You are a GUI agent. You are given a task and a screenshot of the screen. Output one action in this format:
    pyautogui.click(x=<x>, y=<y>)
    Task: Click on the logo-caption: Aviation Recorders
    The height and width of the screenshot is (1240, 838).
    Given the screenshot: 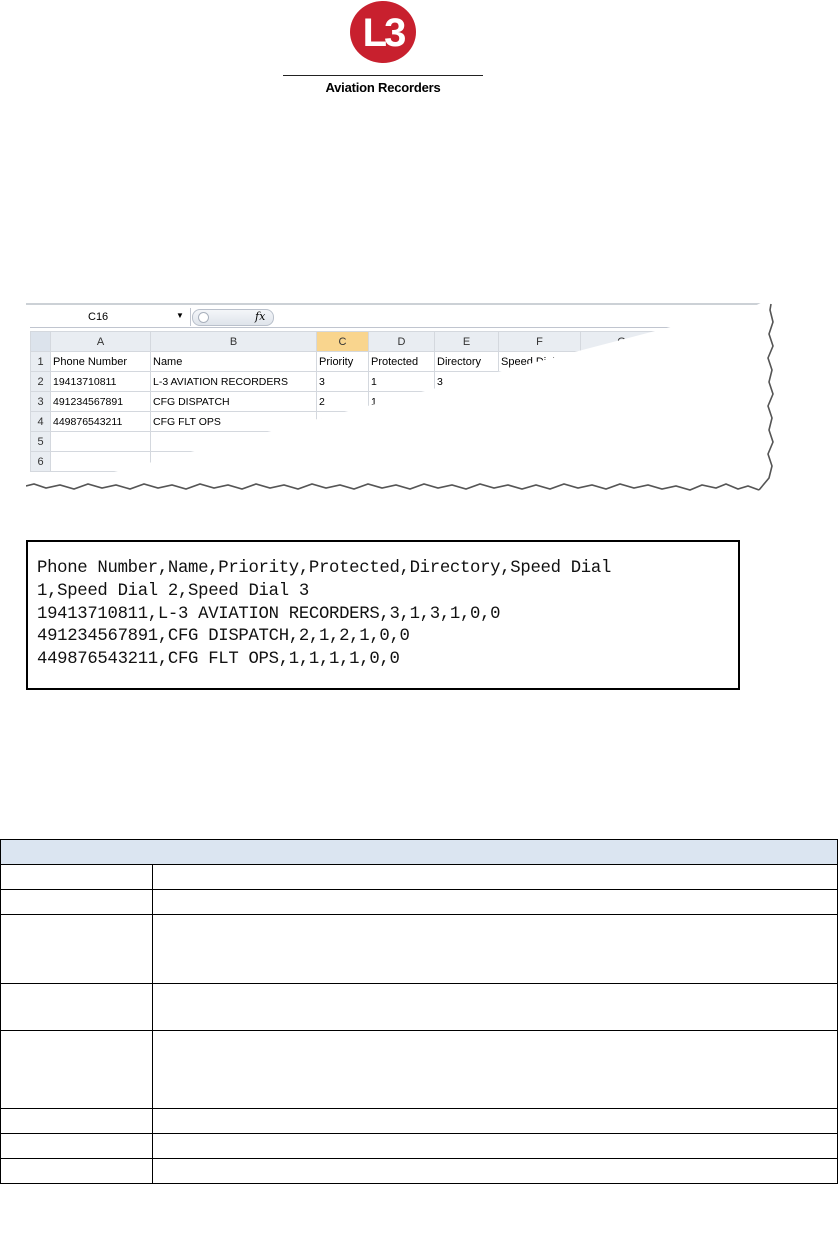 What is the action you would take?
    pyautogui.click(x=383, y=87)
    